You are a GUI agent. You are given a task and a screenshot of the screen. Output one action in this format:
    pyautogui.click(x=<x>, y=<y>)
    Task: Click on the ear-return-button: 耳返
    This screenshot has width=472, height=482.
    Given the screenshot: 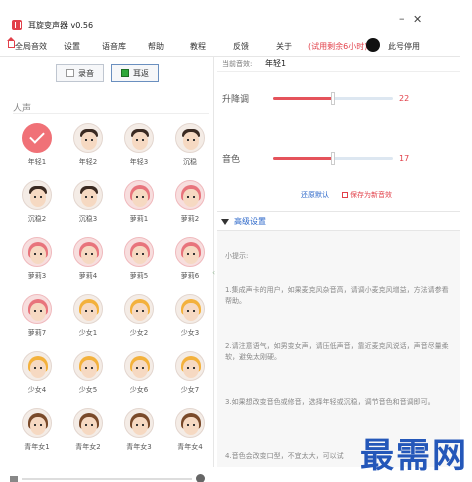 What is the action you would take?
    pyautogui.click(x=135, y=73)
    